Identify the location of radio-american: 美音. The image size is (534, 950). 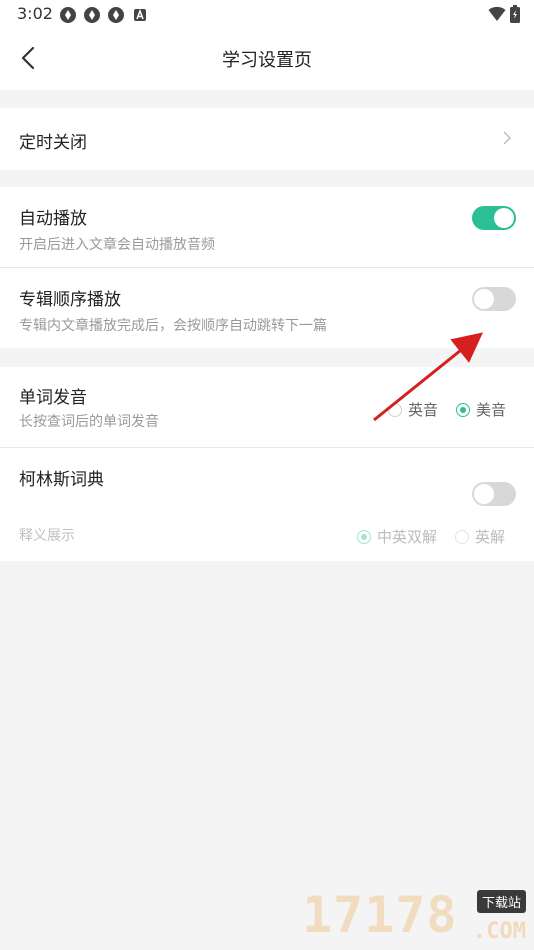
(481, 409).